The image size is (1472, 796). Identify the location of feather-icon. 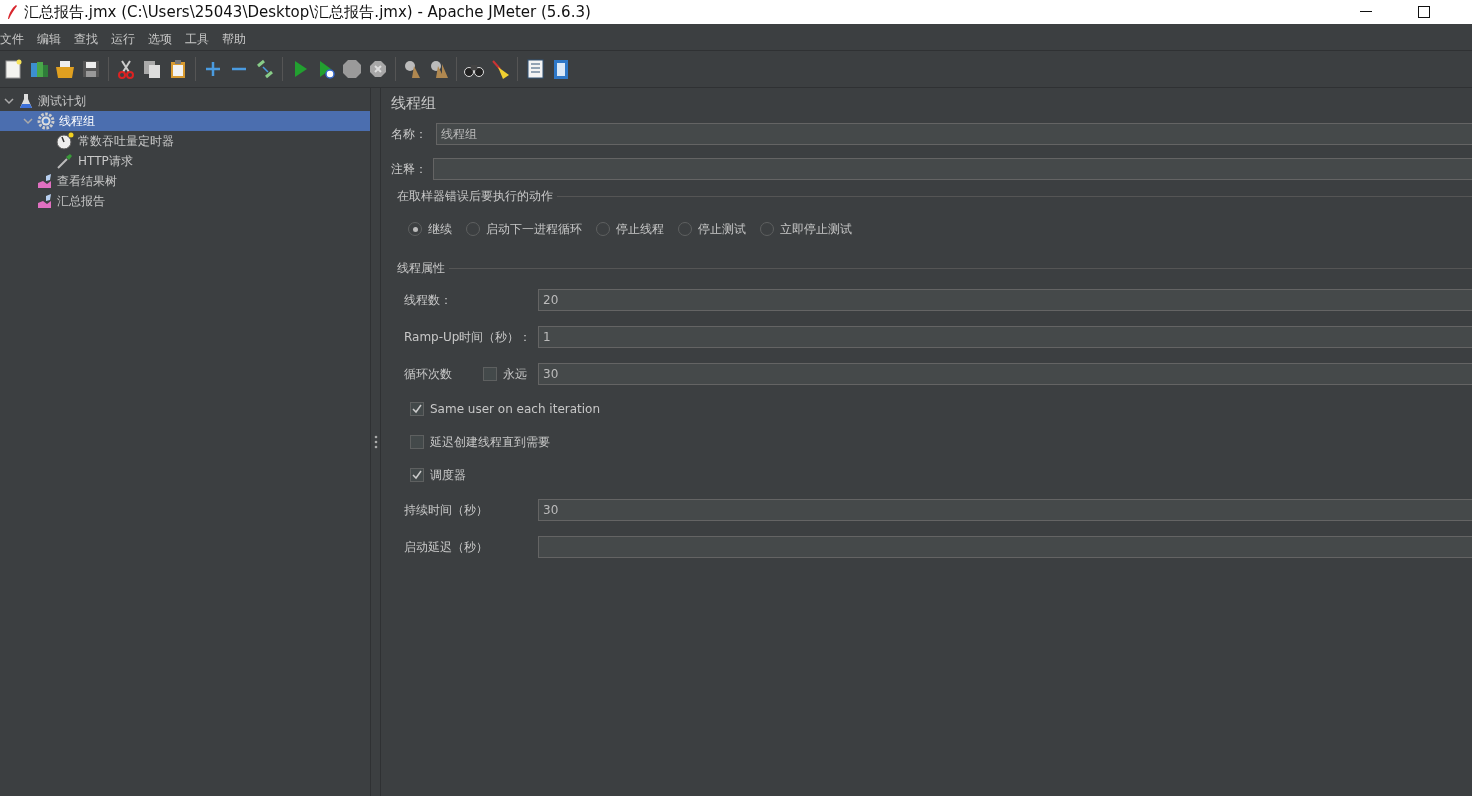
(12, 12).